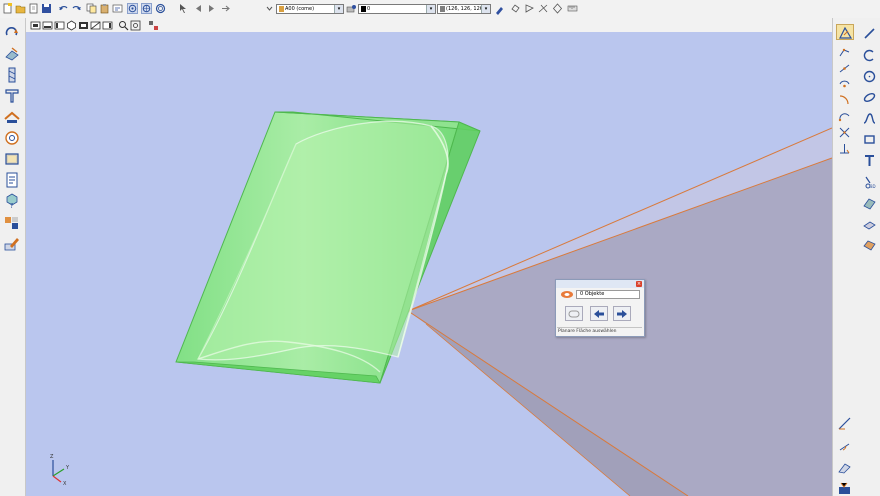 This screenshot has height=496, width=880. Describe the element at coordinates (844, 257) in the screenshot. I see `right-inner-toolbar` at that location.